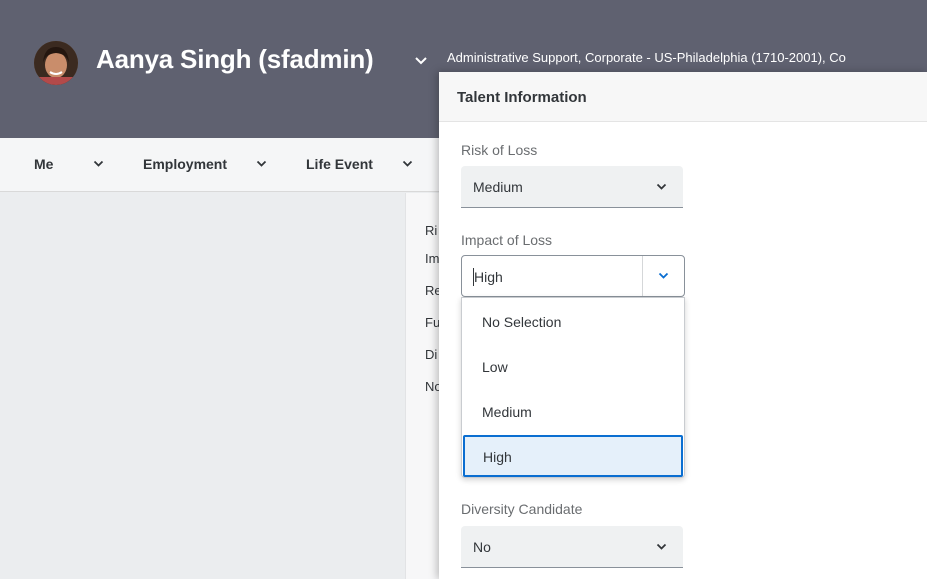 This screenshot has width=927, height=579. What do you see at coordinates (339, 164) in the screenshot?
I see `nav-item-life-event: Life Event` at bounding box center [339, 164].